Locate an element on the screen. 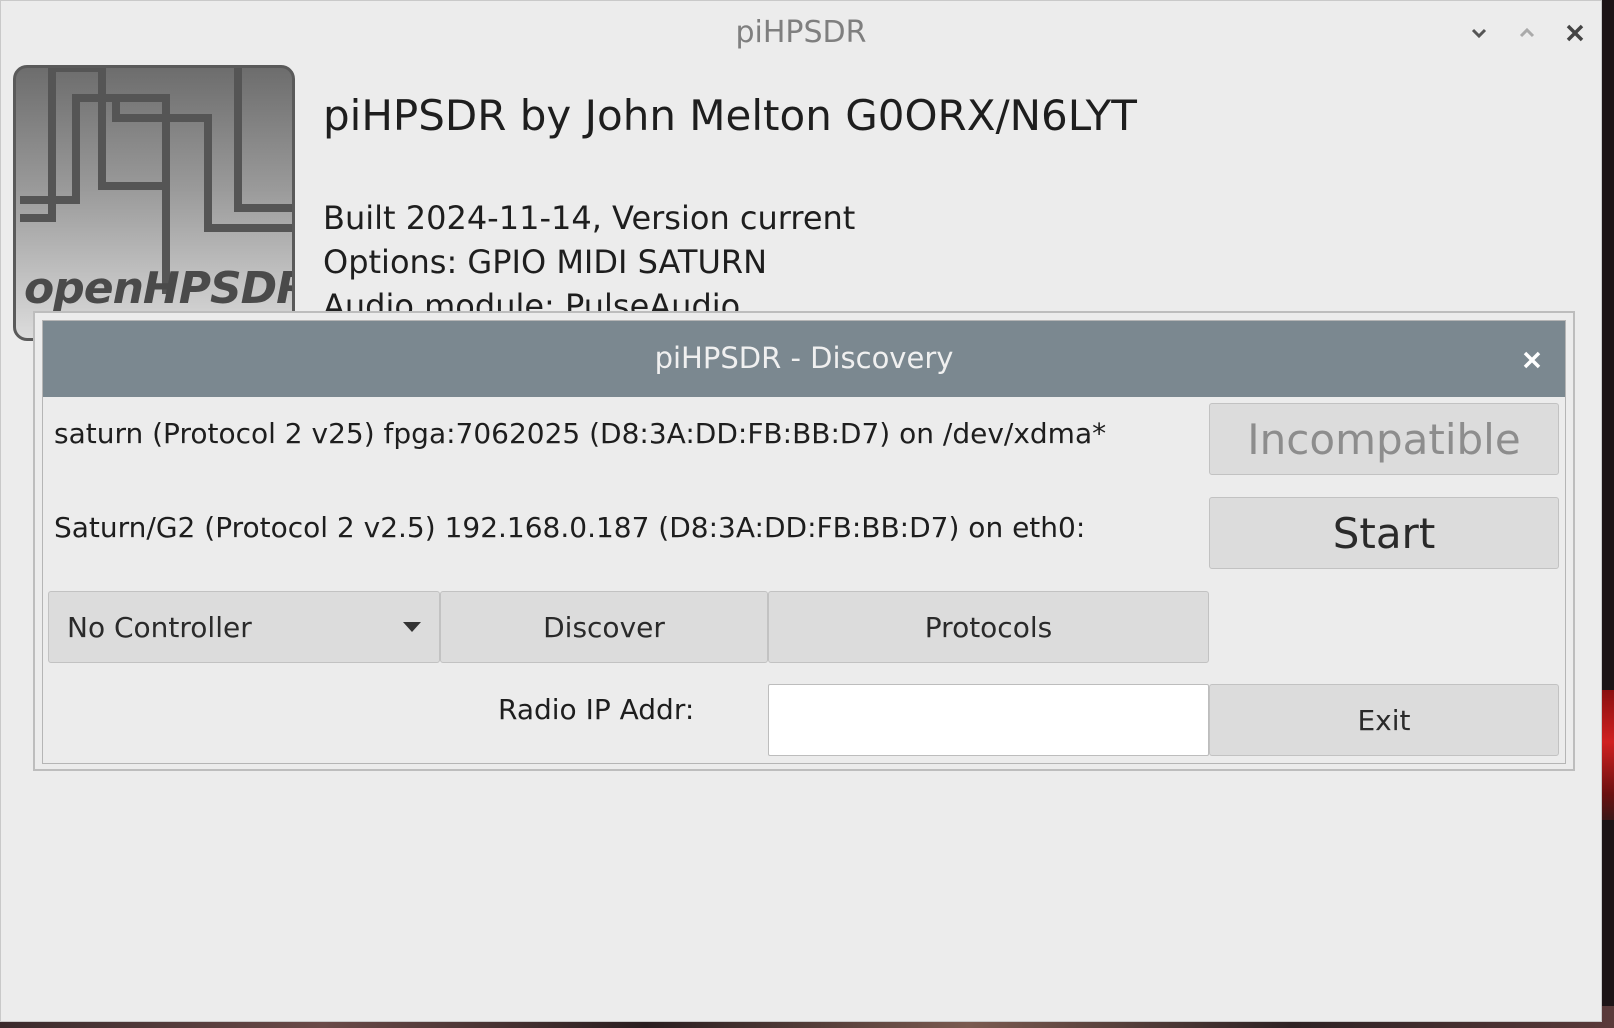 This screenshot has width=1614, height=1028. dropdown-arrow-icon is located at coordinates (412, 627).